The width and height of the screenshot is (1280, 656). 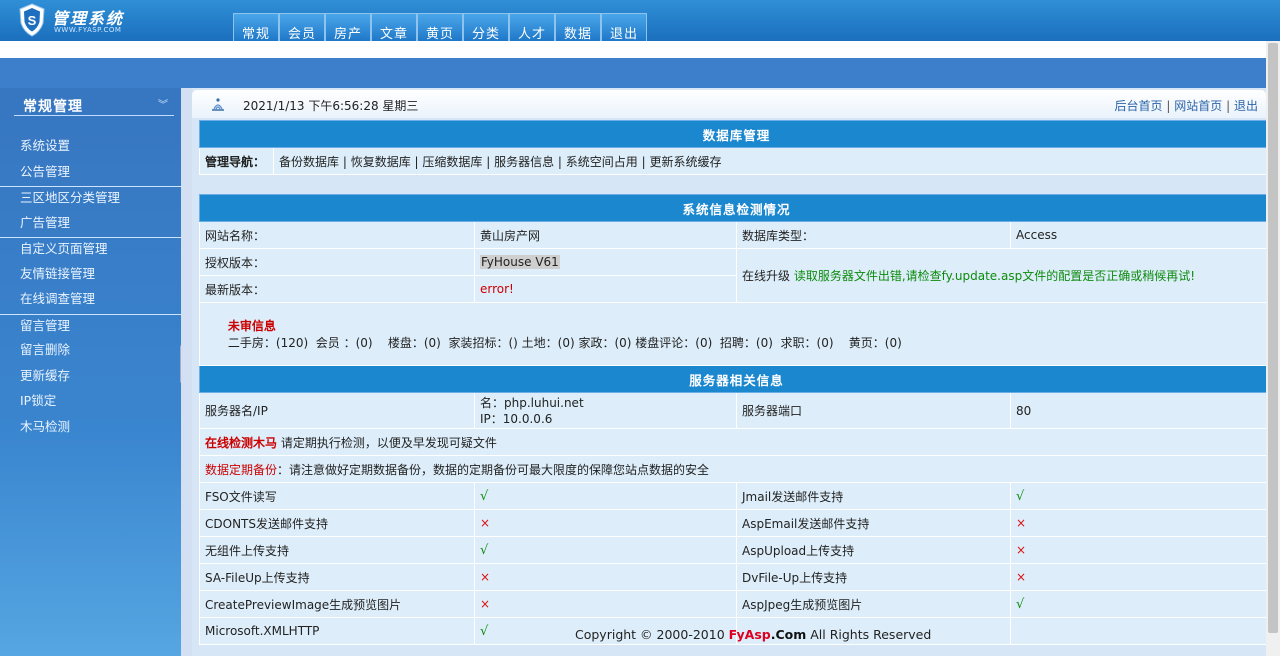 What do you see at coordinates (90, 326) in the screenshot?
I see `sidebar-item-messages: 留言管理` at bounding box center [90, 326].